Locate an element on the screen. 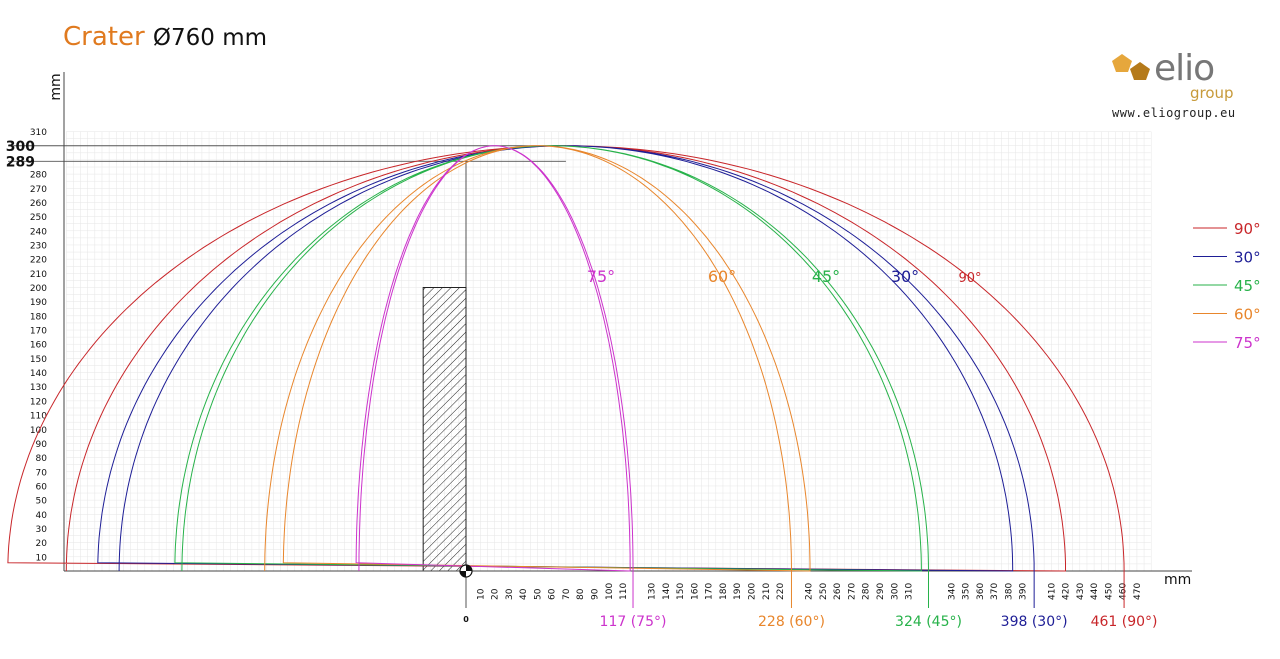 The height and width of the screenshot is (659, 1280). x-tick-label: 50 is located at coordinates (538, 594).